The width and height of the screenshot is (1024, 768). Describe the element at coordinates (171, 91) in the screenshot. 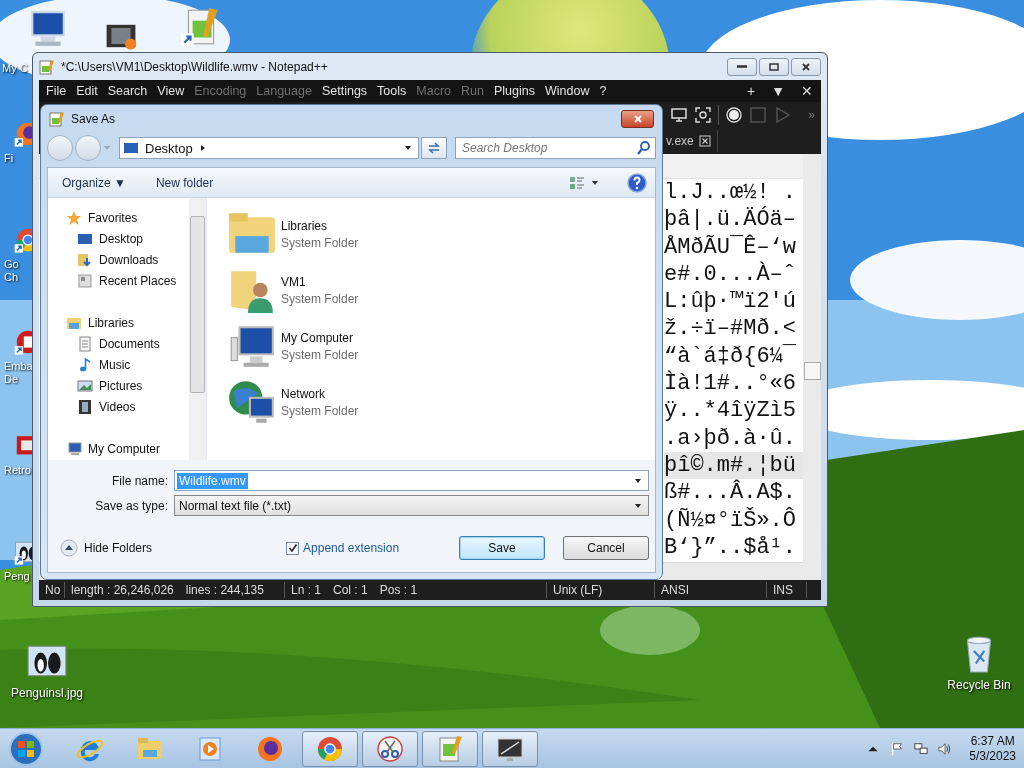

I see `menu-item: View` at that location.